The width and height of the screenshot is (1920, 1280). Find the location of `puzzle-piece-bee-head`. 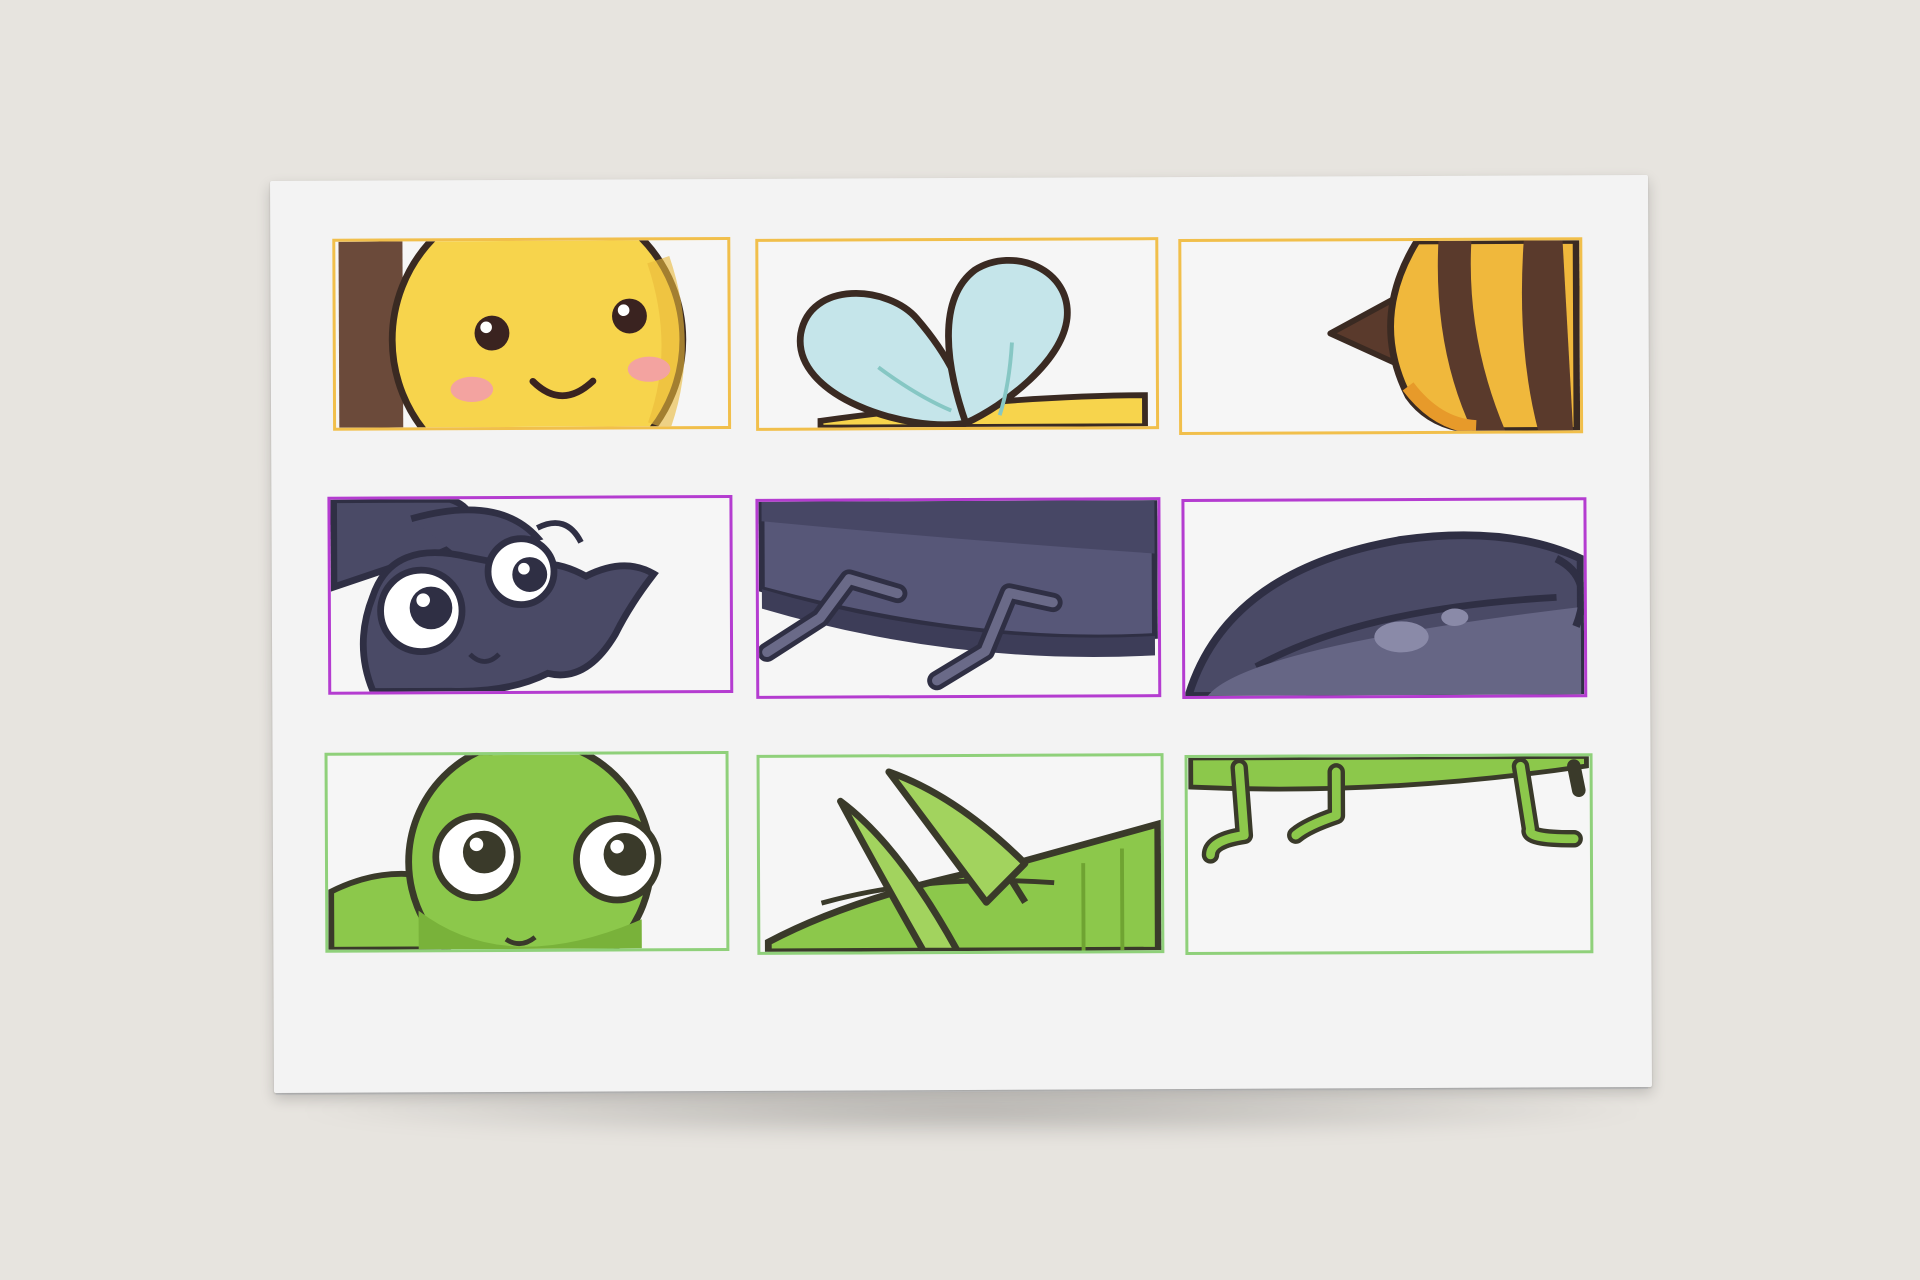

puzzle-piece-bee-head is located at coordinates (532, 334).